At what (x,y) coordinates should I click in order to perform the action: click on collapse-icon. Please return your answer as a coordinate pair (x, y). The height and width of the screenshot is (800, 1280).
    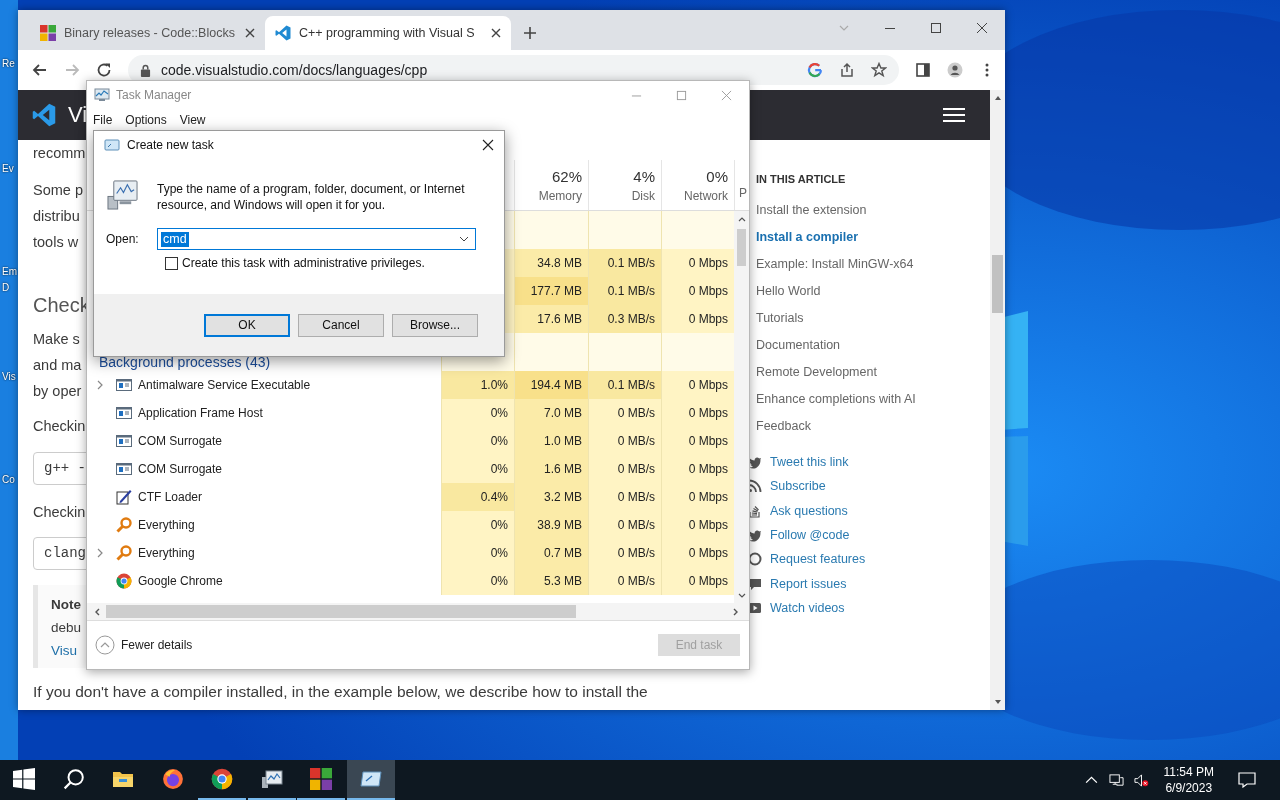
    Looking at the image, I should click on (105, 645).